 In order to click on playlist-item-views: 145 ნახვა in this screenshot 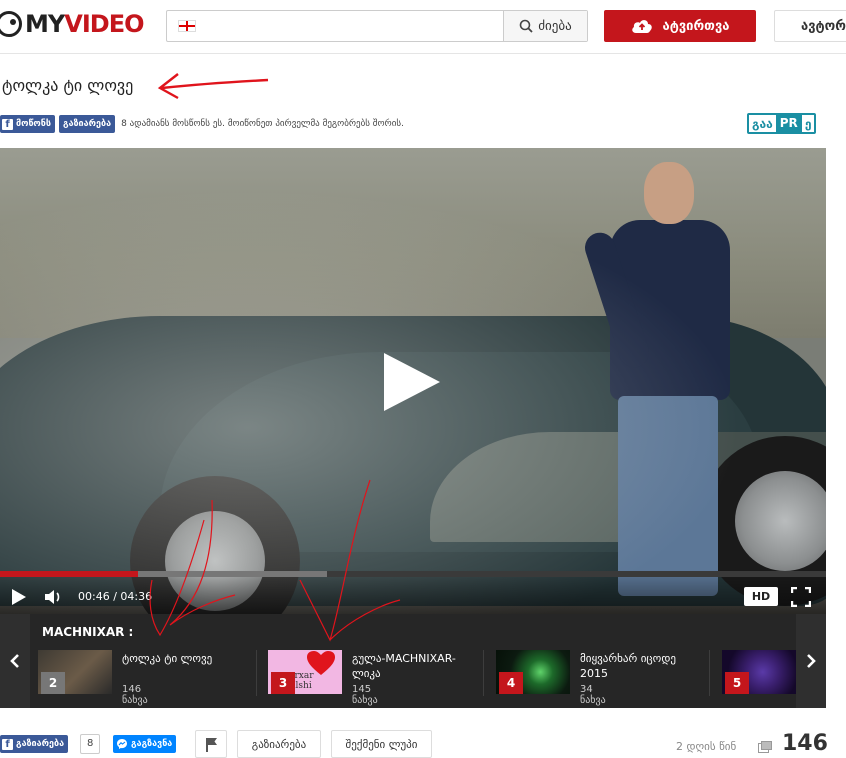, I will do `click(365, 695)`.